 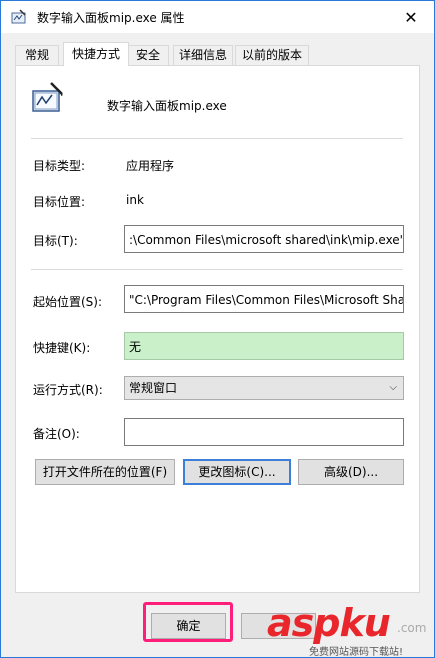 What do you see at coordinates (96, 54) in the screenshot?
I see `tab-shortcut: 快捷方式` at bounding box center [96, 54].